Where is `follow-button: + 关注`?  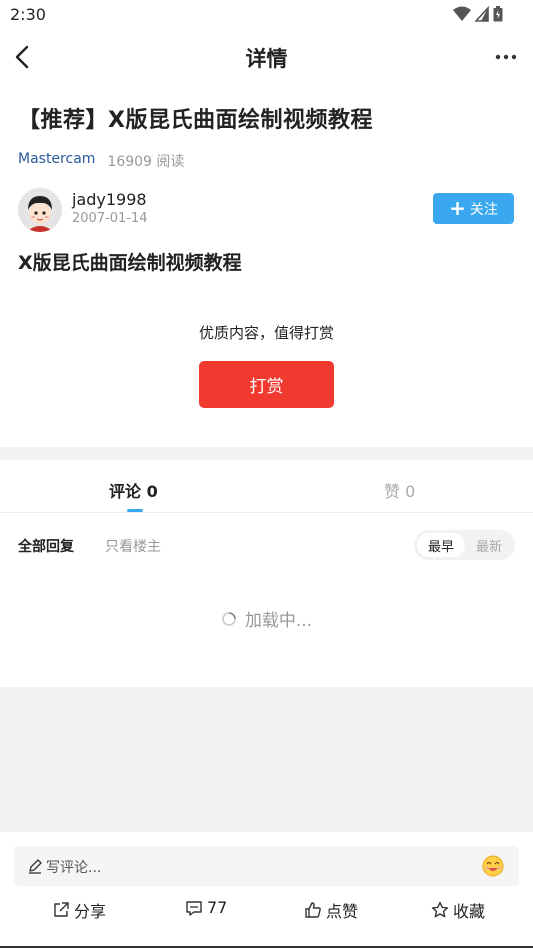
follow-button: + 关注 is located at coordinates (473, 208).